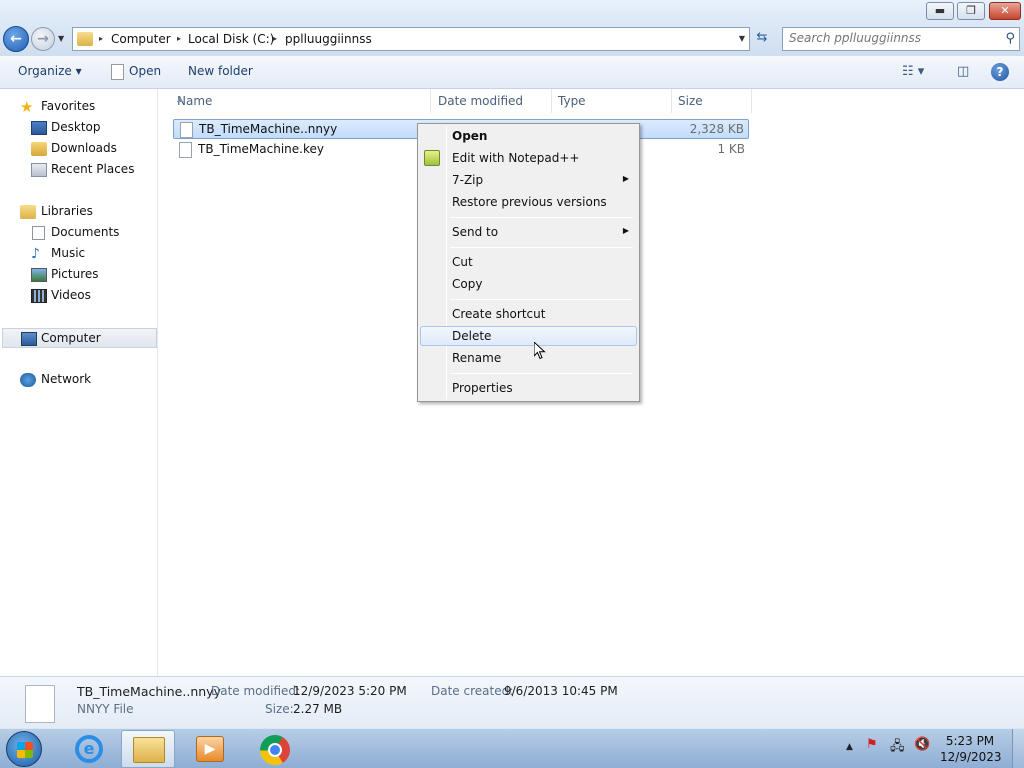 This screenshot has height=768, width=1024. I want to click on windows-explorer-icon, so click(149, 750).